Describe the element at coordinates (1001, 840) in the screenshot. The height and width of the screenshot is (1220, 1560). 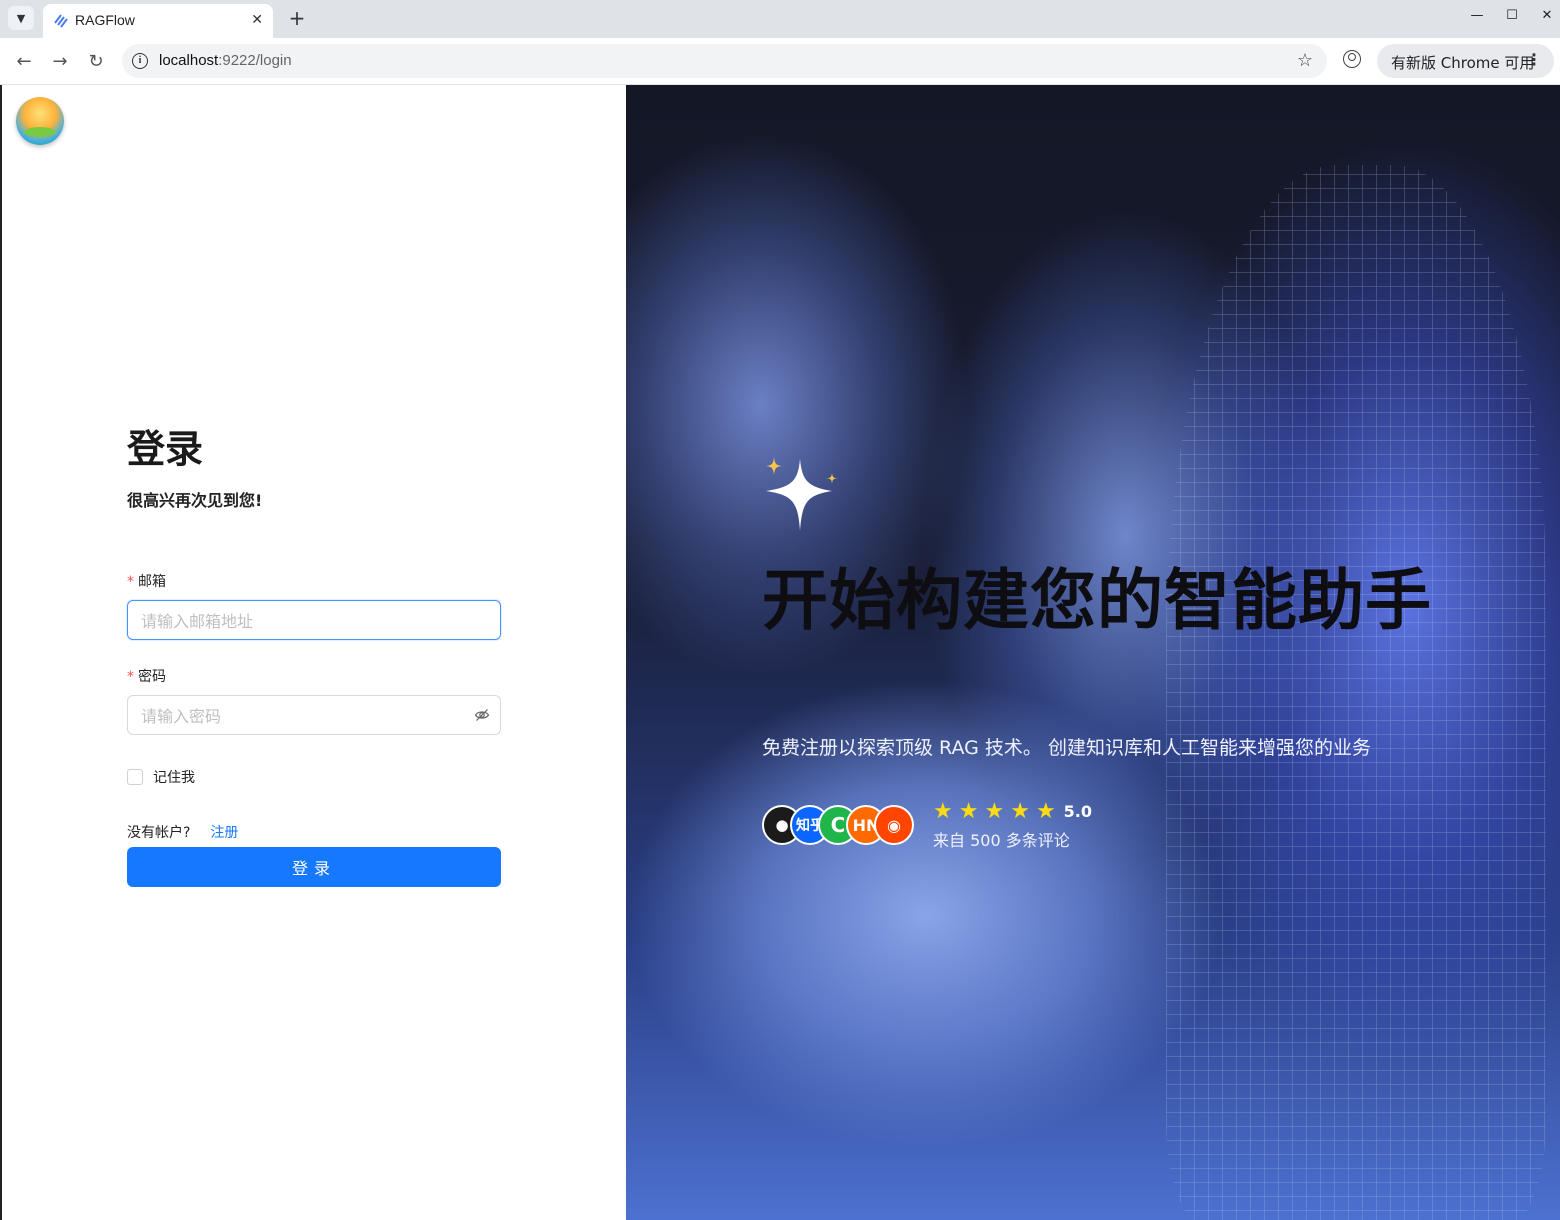
I see `rating-count: 来自 500 多条评论` at that location.